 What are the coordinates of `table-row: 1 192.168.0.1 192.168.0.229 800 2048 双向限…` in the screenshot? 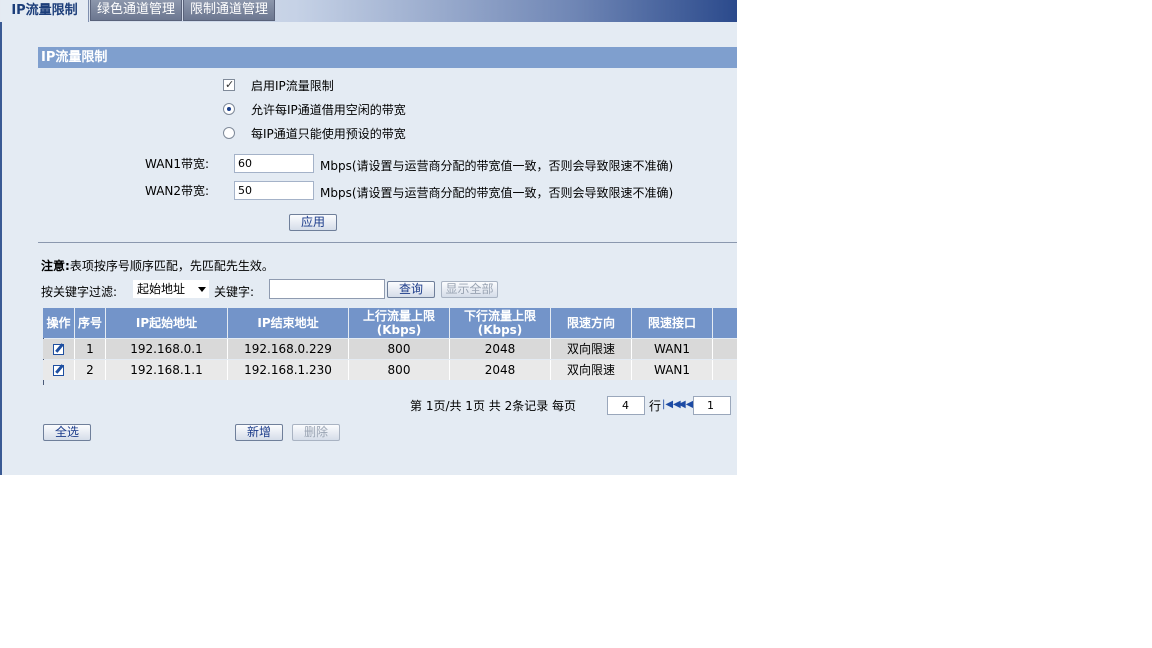 It's located at (390, 349).